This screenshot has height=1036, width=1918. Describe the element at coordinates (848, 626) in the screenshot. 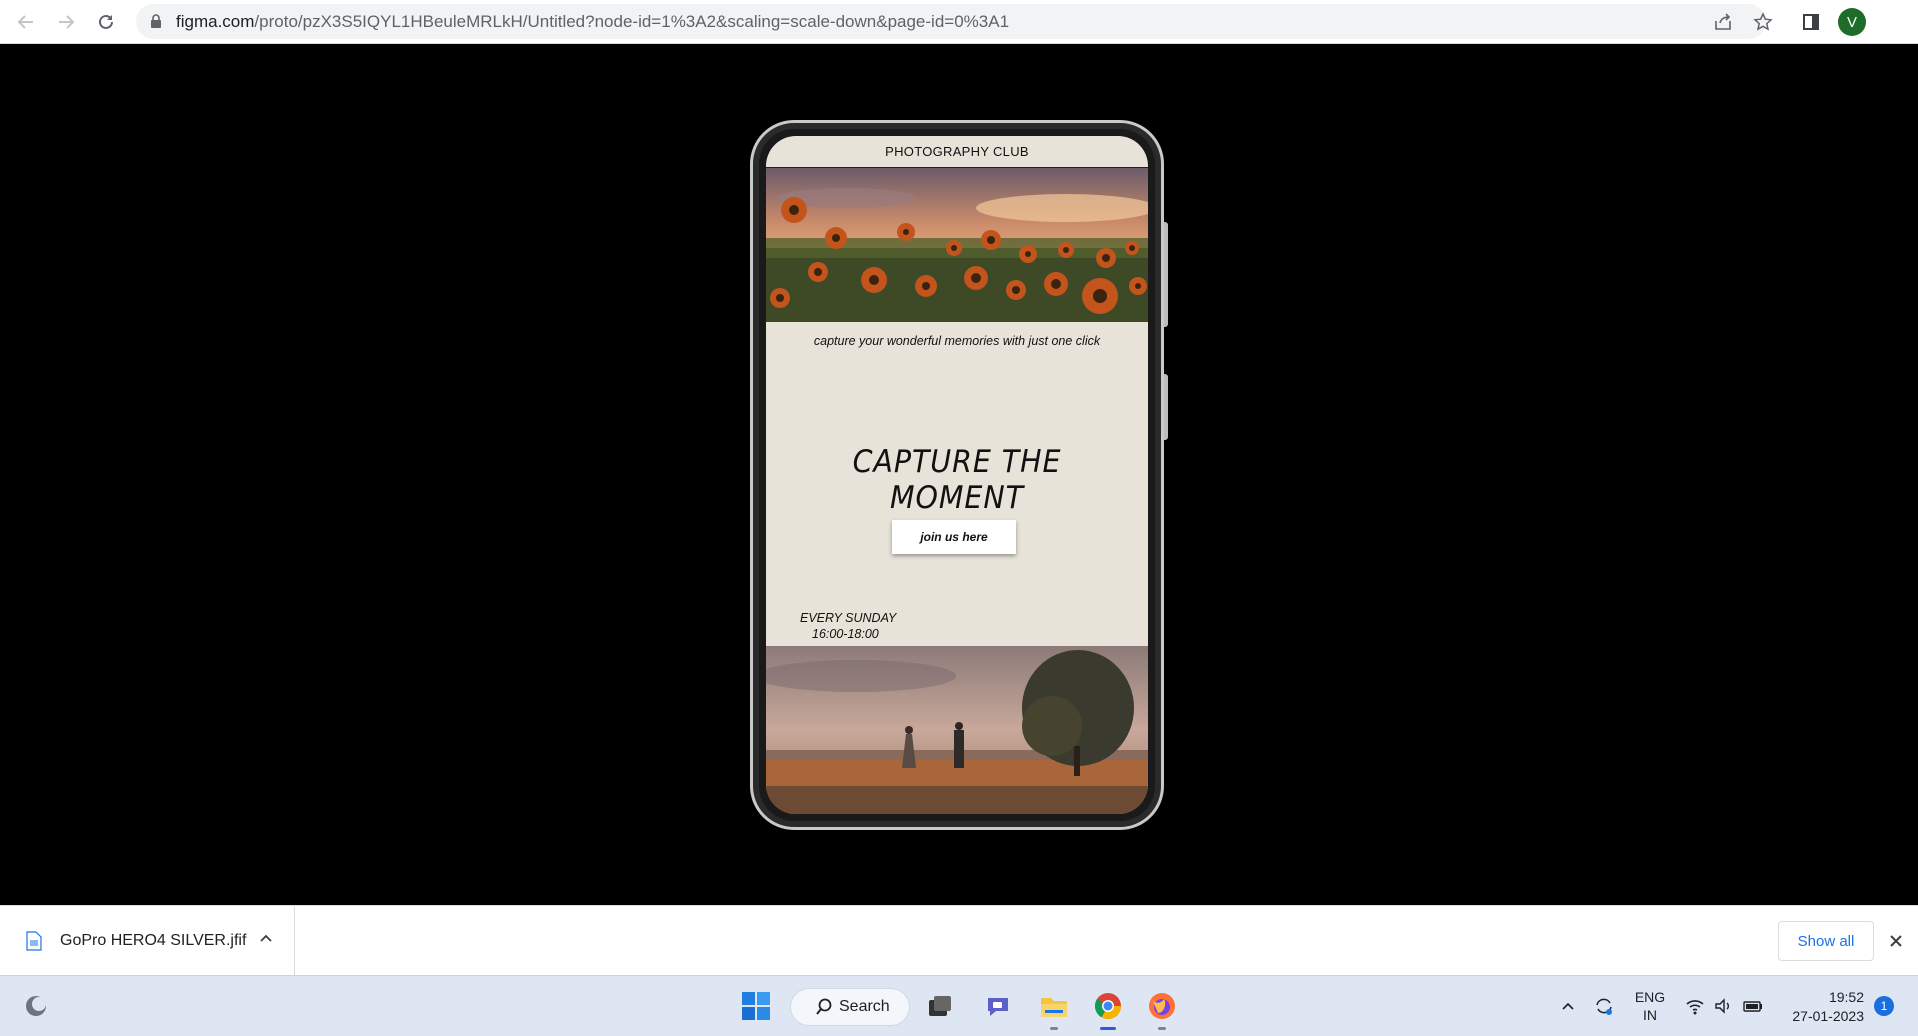

I see `schedule: EVERY SUNDAY 16:00-18:00` at that location.